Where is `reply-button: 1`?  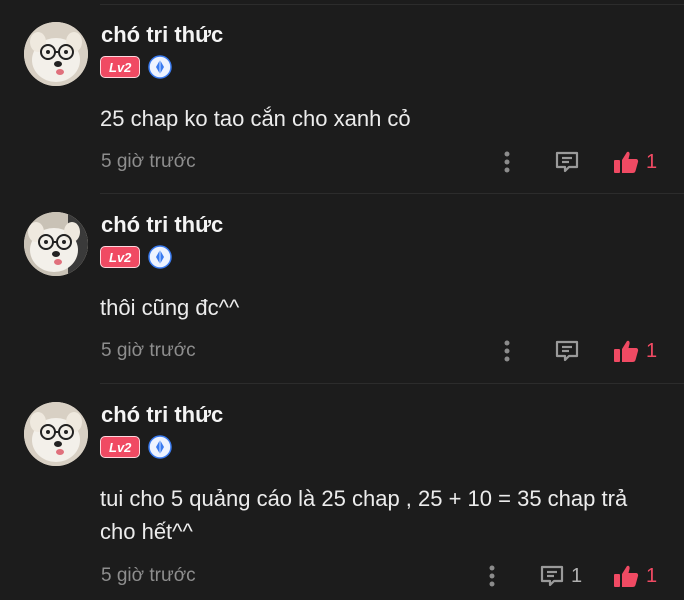 reply-button: 1 is located at coordinates (560, 576).